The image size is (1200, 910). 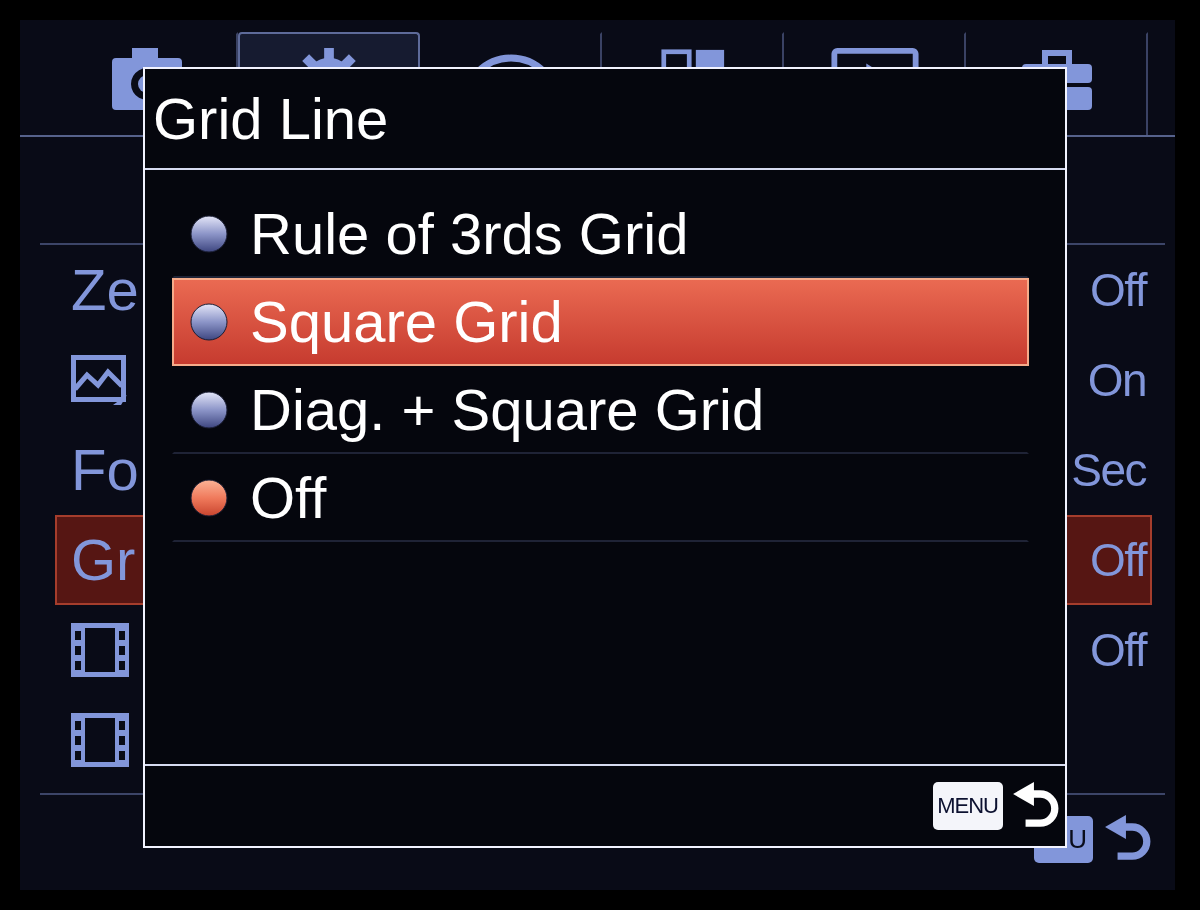 I want to click on dialog-title: Grid Line, so click(x=271, y=118).